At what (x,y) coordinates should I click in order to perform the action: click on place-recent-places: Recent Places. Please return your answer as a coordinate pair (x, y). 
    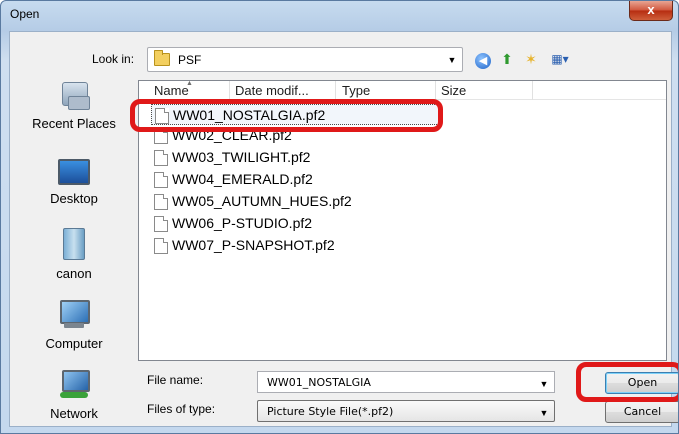
    Looking at the image, I should click on (74, 113).